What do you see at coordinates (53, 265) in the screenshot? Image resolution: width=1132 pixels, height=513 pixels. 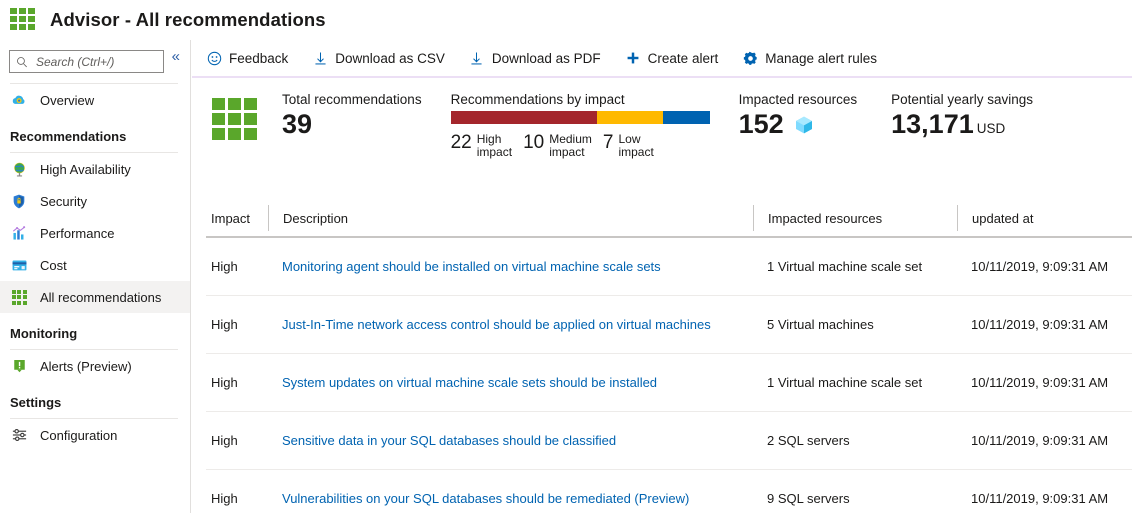 I see `sidebar-item-label: Cost` at bounding box center [53, 265].